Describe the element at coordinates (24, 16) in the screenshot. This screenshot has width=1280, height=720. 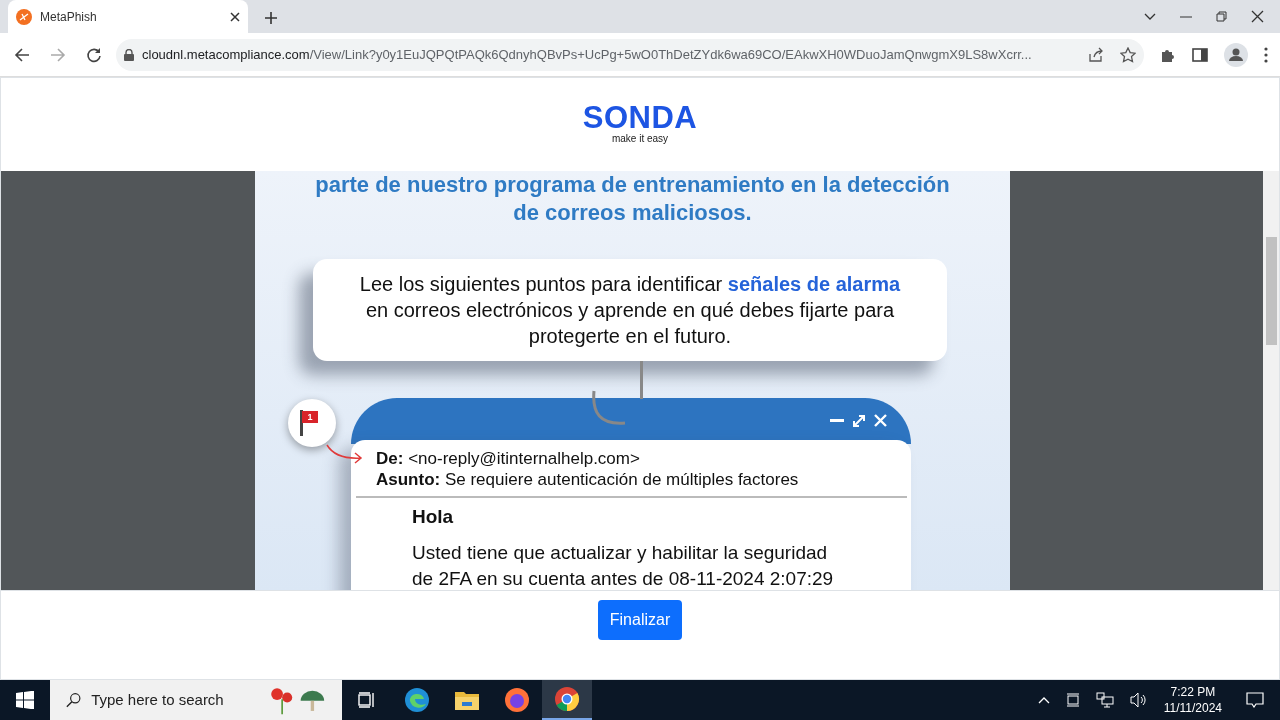
I see `site-icon` at that location.